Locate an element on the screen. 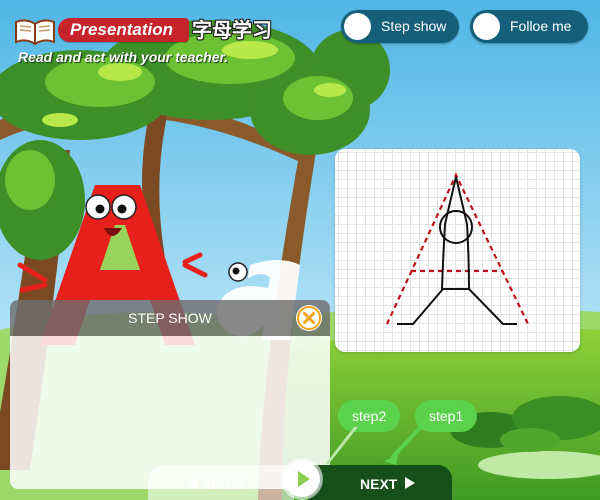  step-show-toggle: Step show is located at coordinates (400, 26).